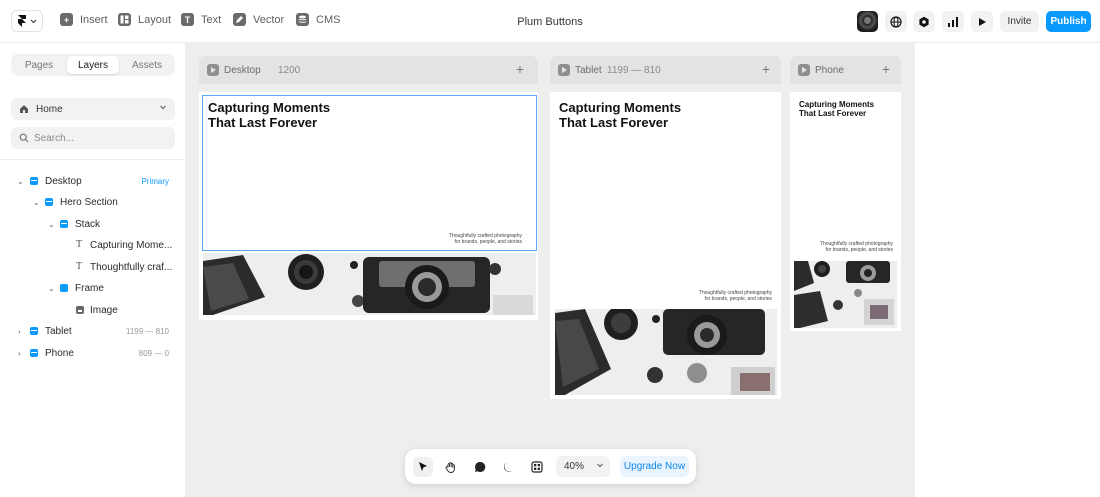 Image resolution: width=1100 pixels, height=497 pixels. I want to click on theme-toggle-button, so click(509, 467).